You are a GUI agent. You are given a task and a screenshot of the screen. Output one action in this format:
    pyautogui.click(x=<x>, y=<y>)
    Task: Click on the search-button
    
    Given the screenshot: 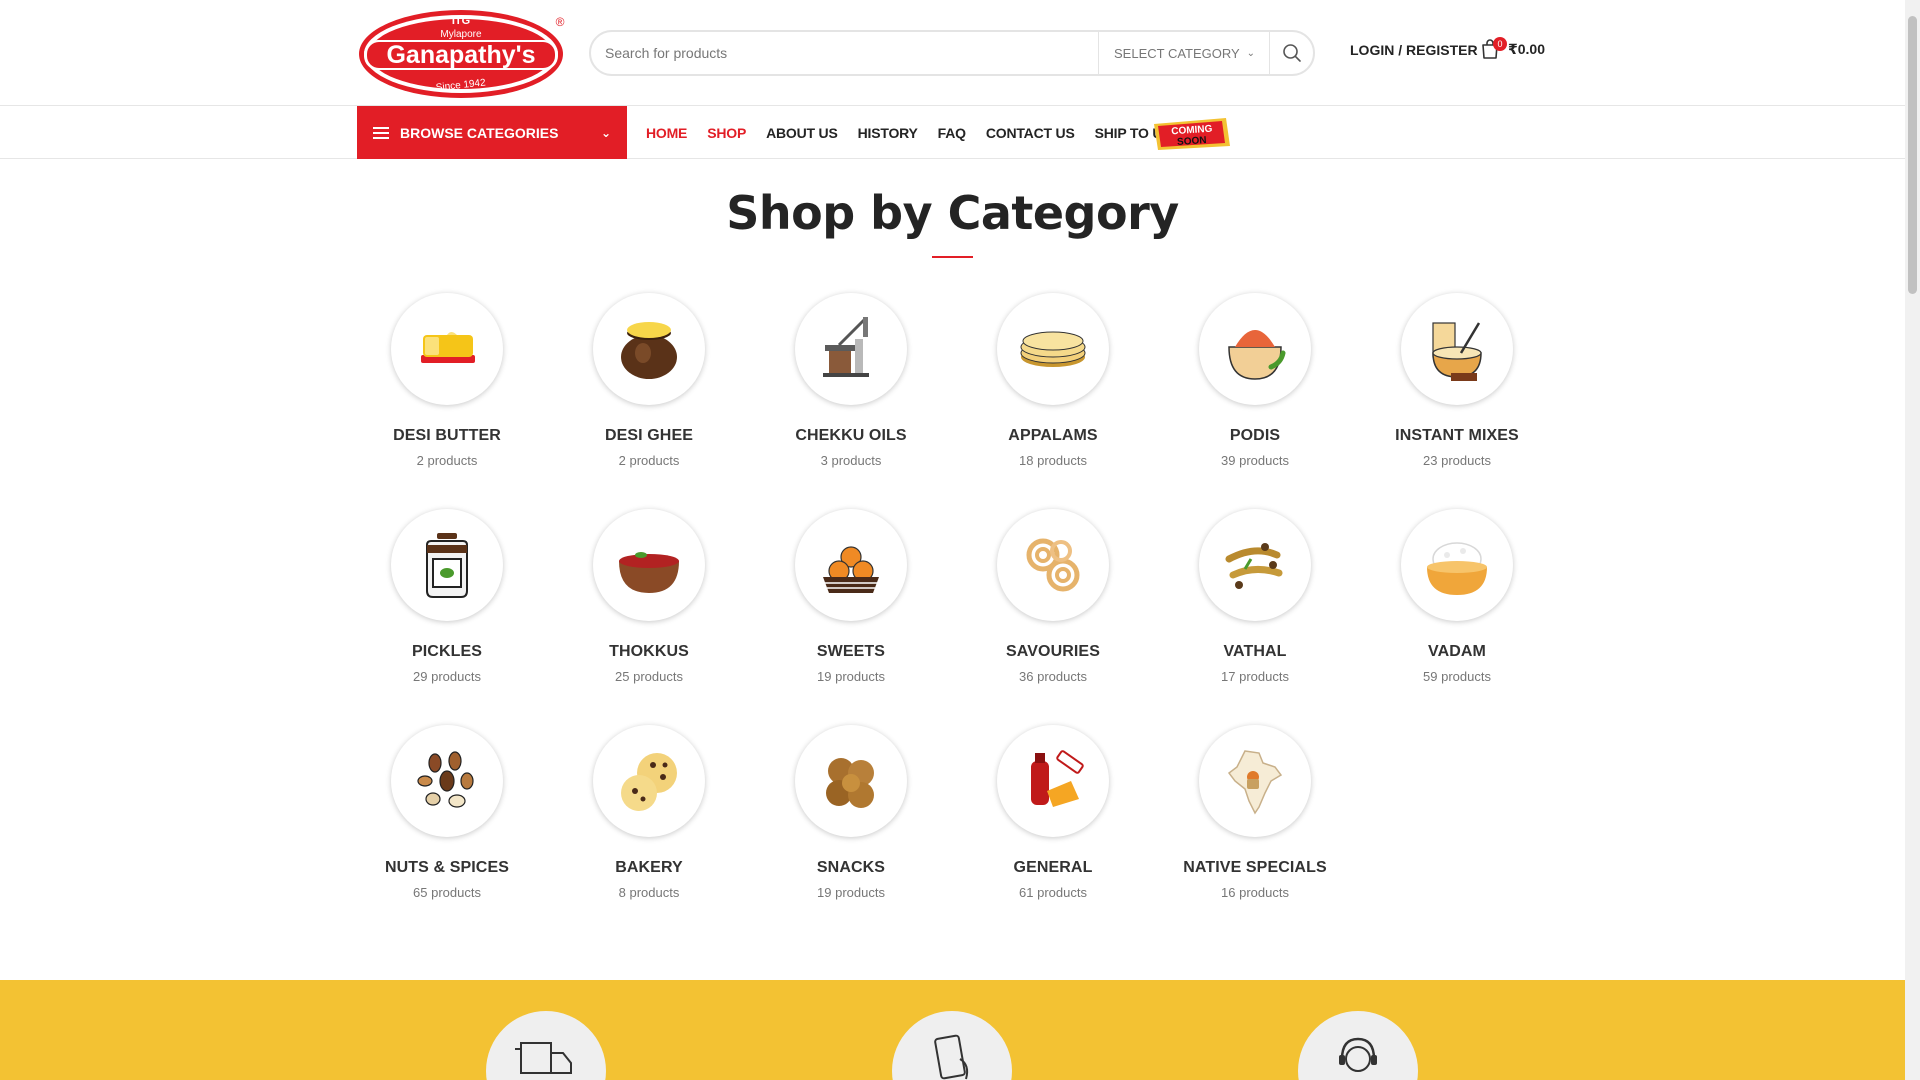 What is the action you would take?
    pyautogui.click(x=1291, y=53)
    